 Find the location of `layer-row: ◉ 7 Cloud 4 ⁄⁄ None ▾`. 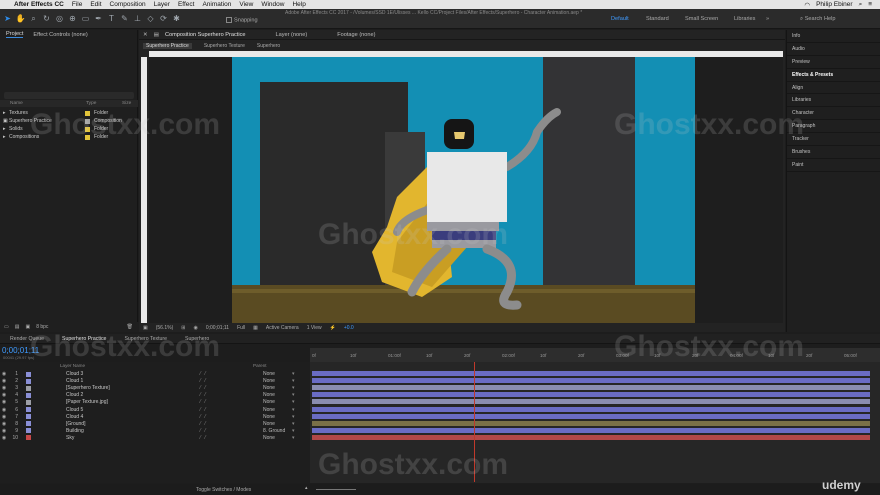

layer-row: ◉ 7 Cloud 4 ⁄⁄ None ▾ is located at coordinates (155, 417).